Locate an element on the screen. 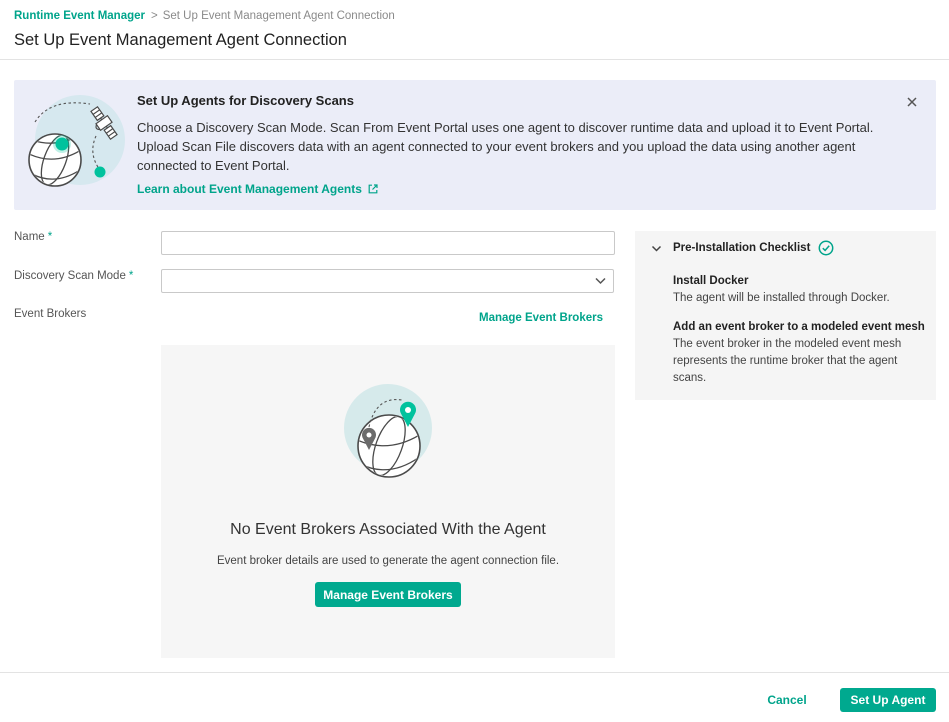  page-title: Set Up Event Management Agent Connection is located at coordinates (180, 40).